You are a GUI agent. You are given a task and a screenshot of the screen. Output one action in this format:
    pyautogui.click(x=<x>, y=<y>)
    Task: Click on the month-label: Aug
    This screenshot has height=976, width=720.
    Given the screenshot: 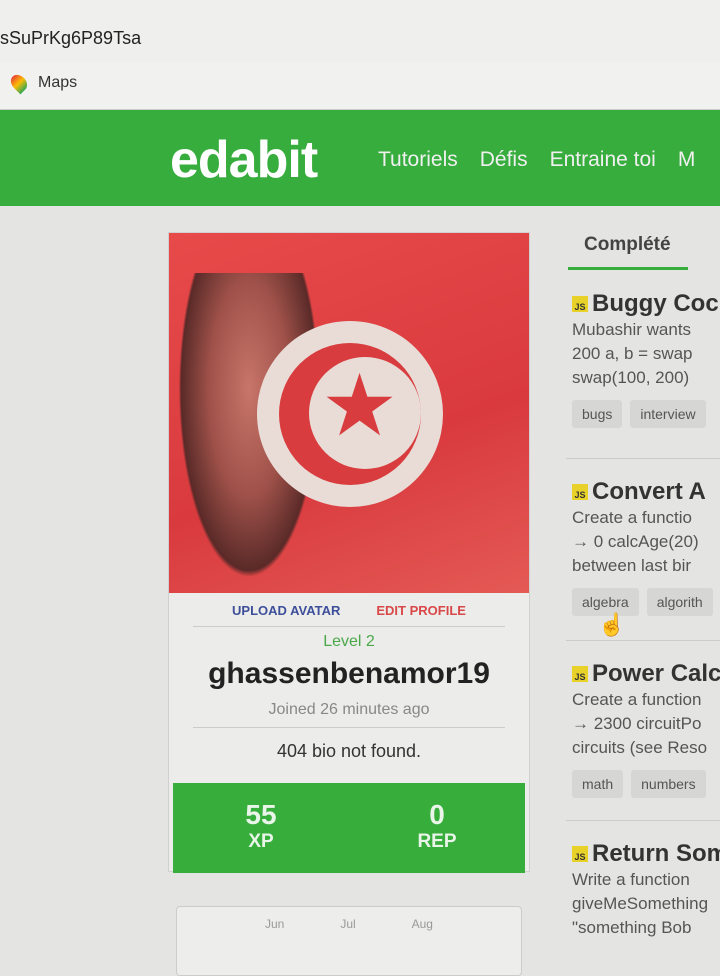 What is the action you would take?
    pyautogui.click(x=422, y=924)
    